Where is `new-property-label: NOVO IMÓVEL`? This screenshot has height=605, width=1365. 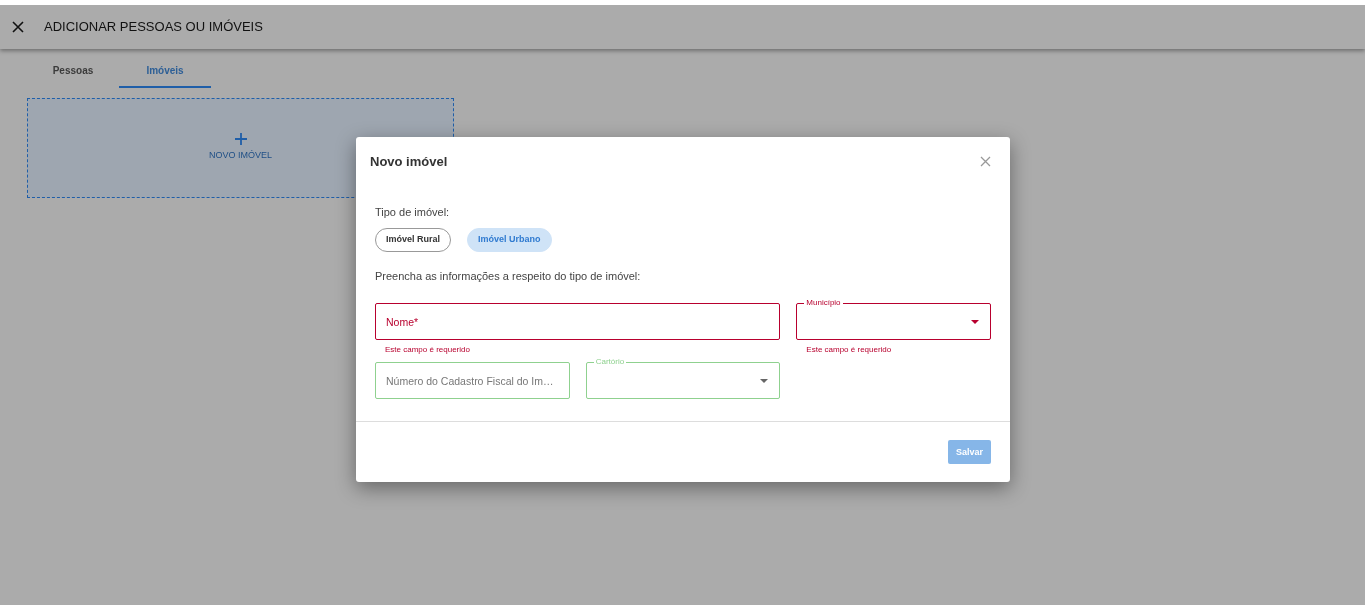
new-property-label: NOVO IMÓVEL is located at coordinates (240, 156).